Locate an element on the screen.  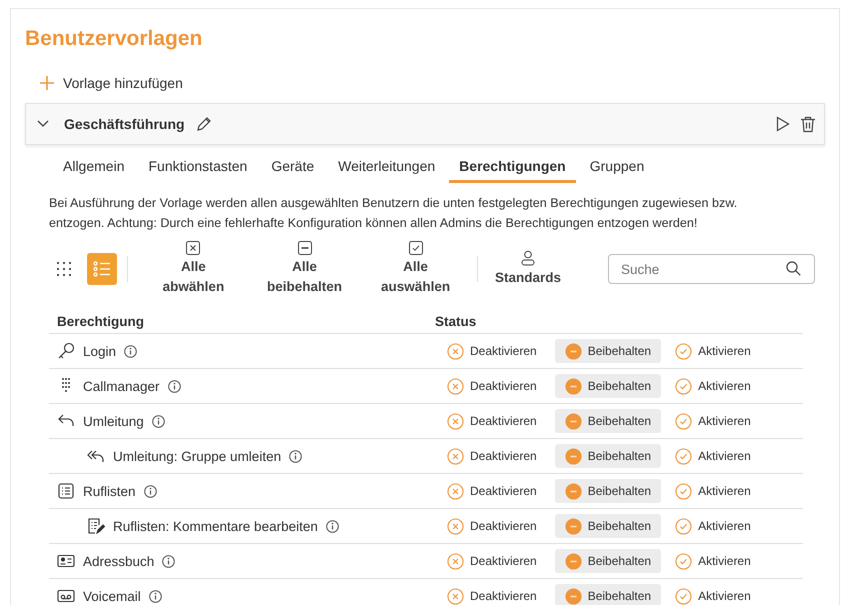
search-field: Suche is located at coordinates (712, 269).